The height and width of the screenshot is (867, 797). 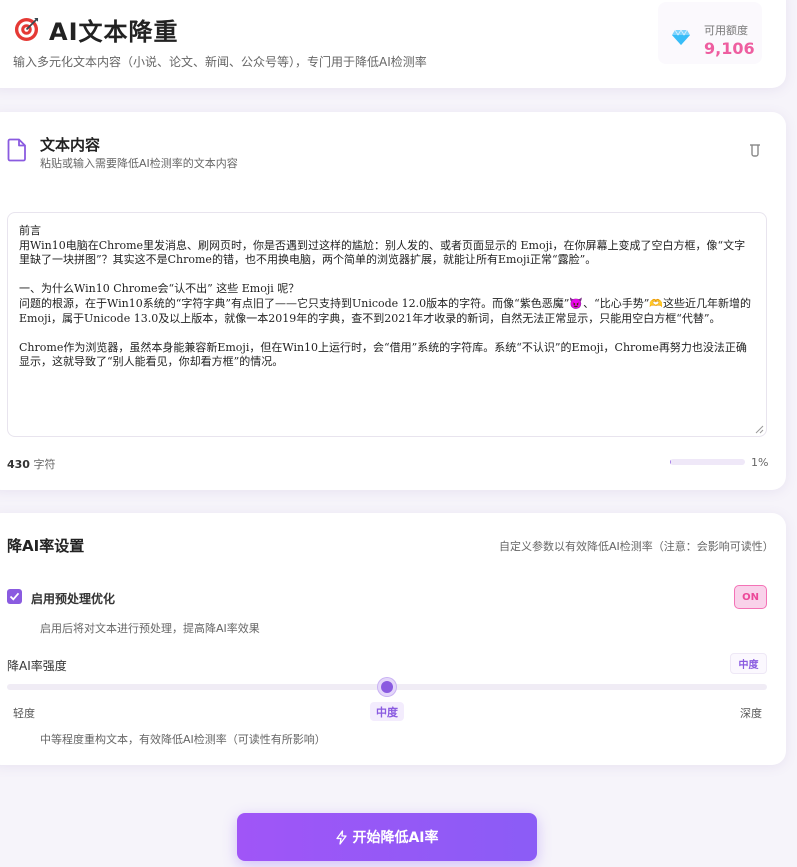 What do you see at coordinates (707, 462) in the screenshot?
I see `text-progress-bar` at bounding box center [707, 462].